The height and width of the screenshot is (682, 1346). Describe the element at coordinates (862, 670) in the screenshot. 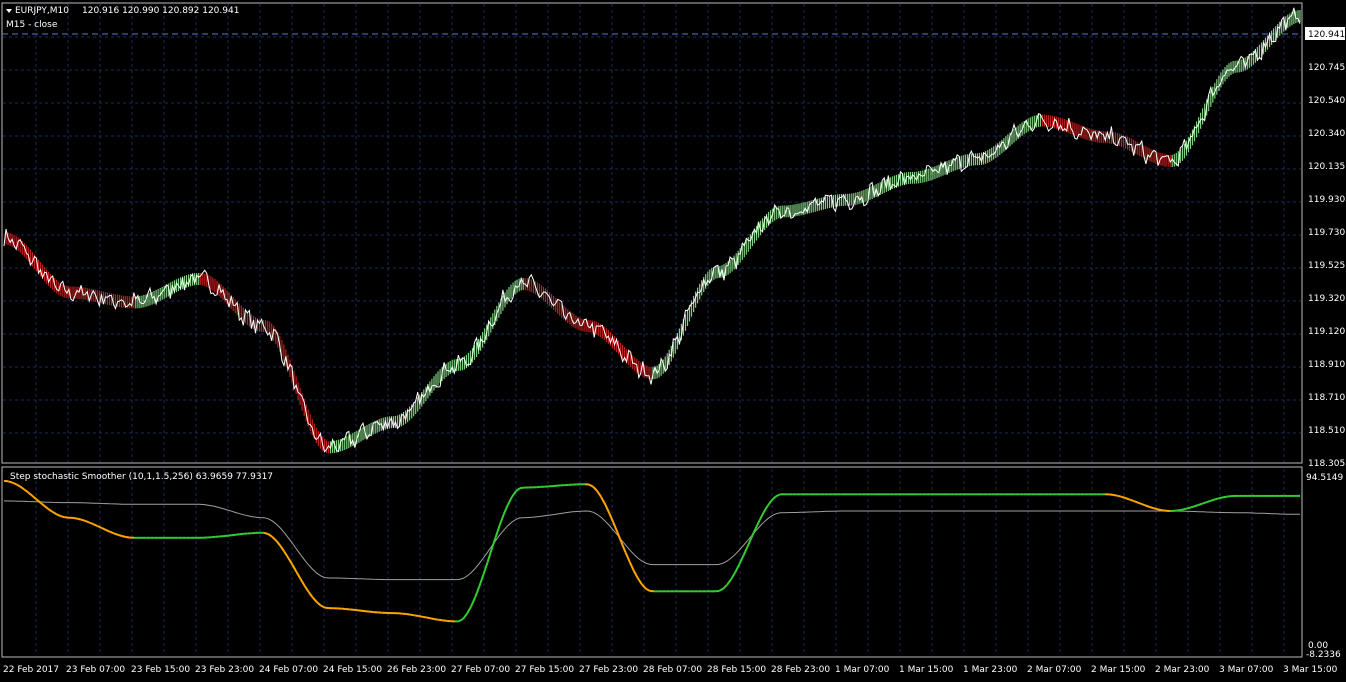

I see `time-tick: 1 Mar 07:00` at that location.